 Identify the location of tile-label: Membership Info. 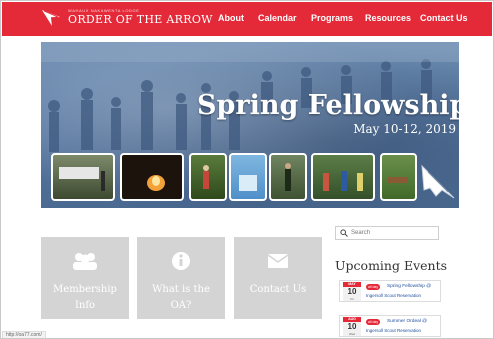
(85, 297).